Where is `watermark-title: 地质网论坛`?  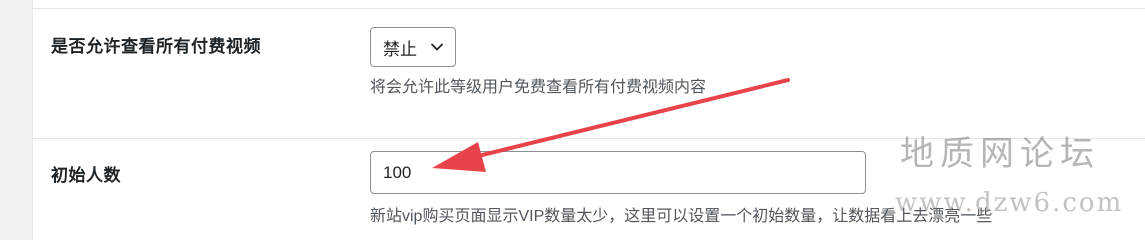
watermark-title: 地质网论坛 is located at coordinates (1000, 154).